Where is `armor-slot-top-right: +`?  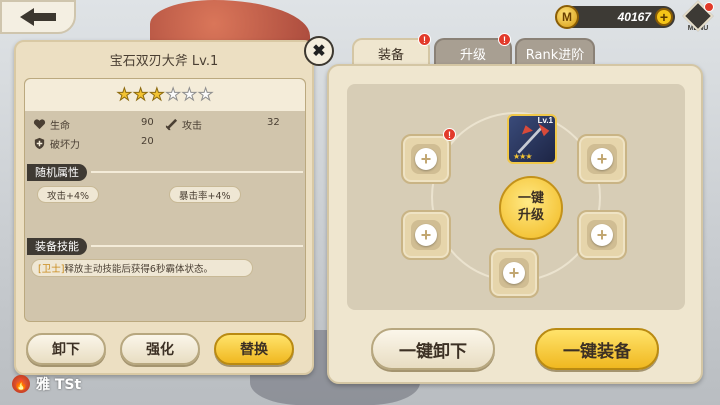
armor-slot-top-right: + is located at coordinates (602, 159).